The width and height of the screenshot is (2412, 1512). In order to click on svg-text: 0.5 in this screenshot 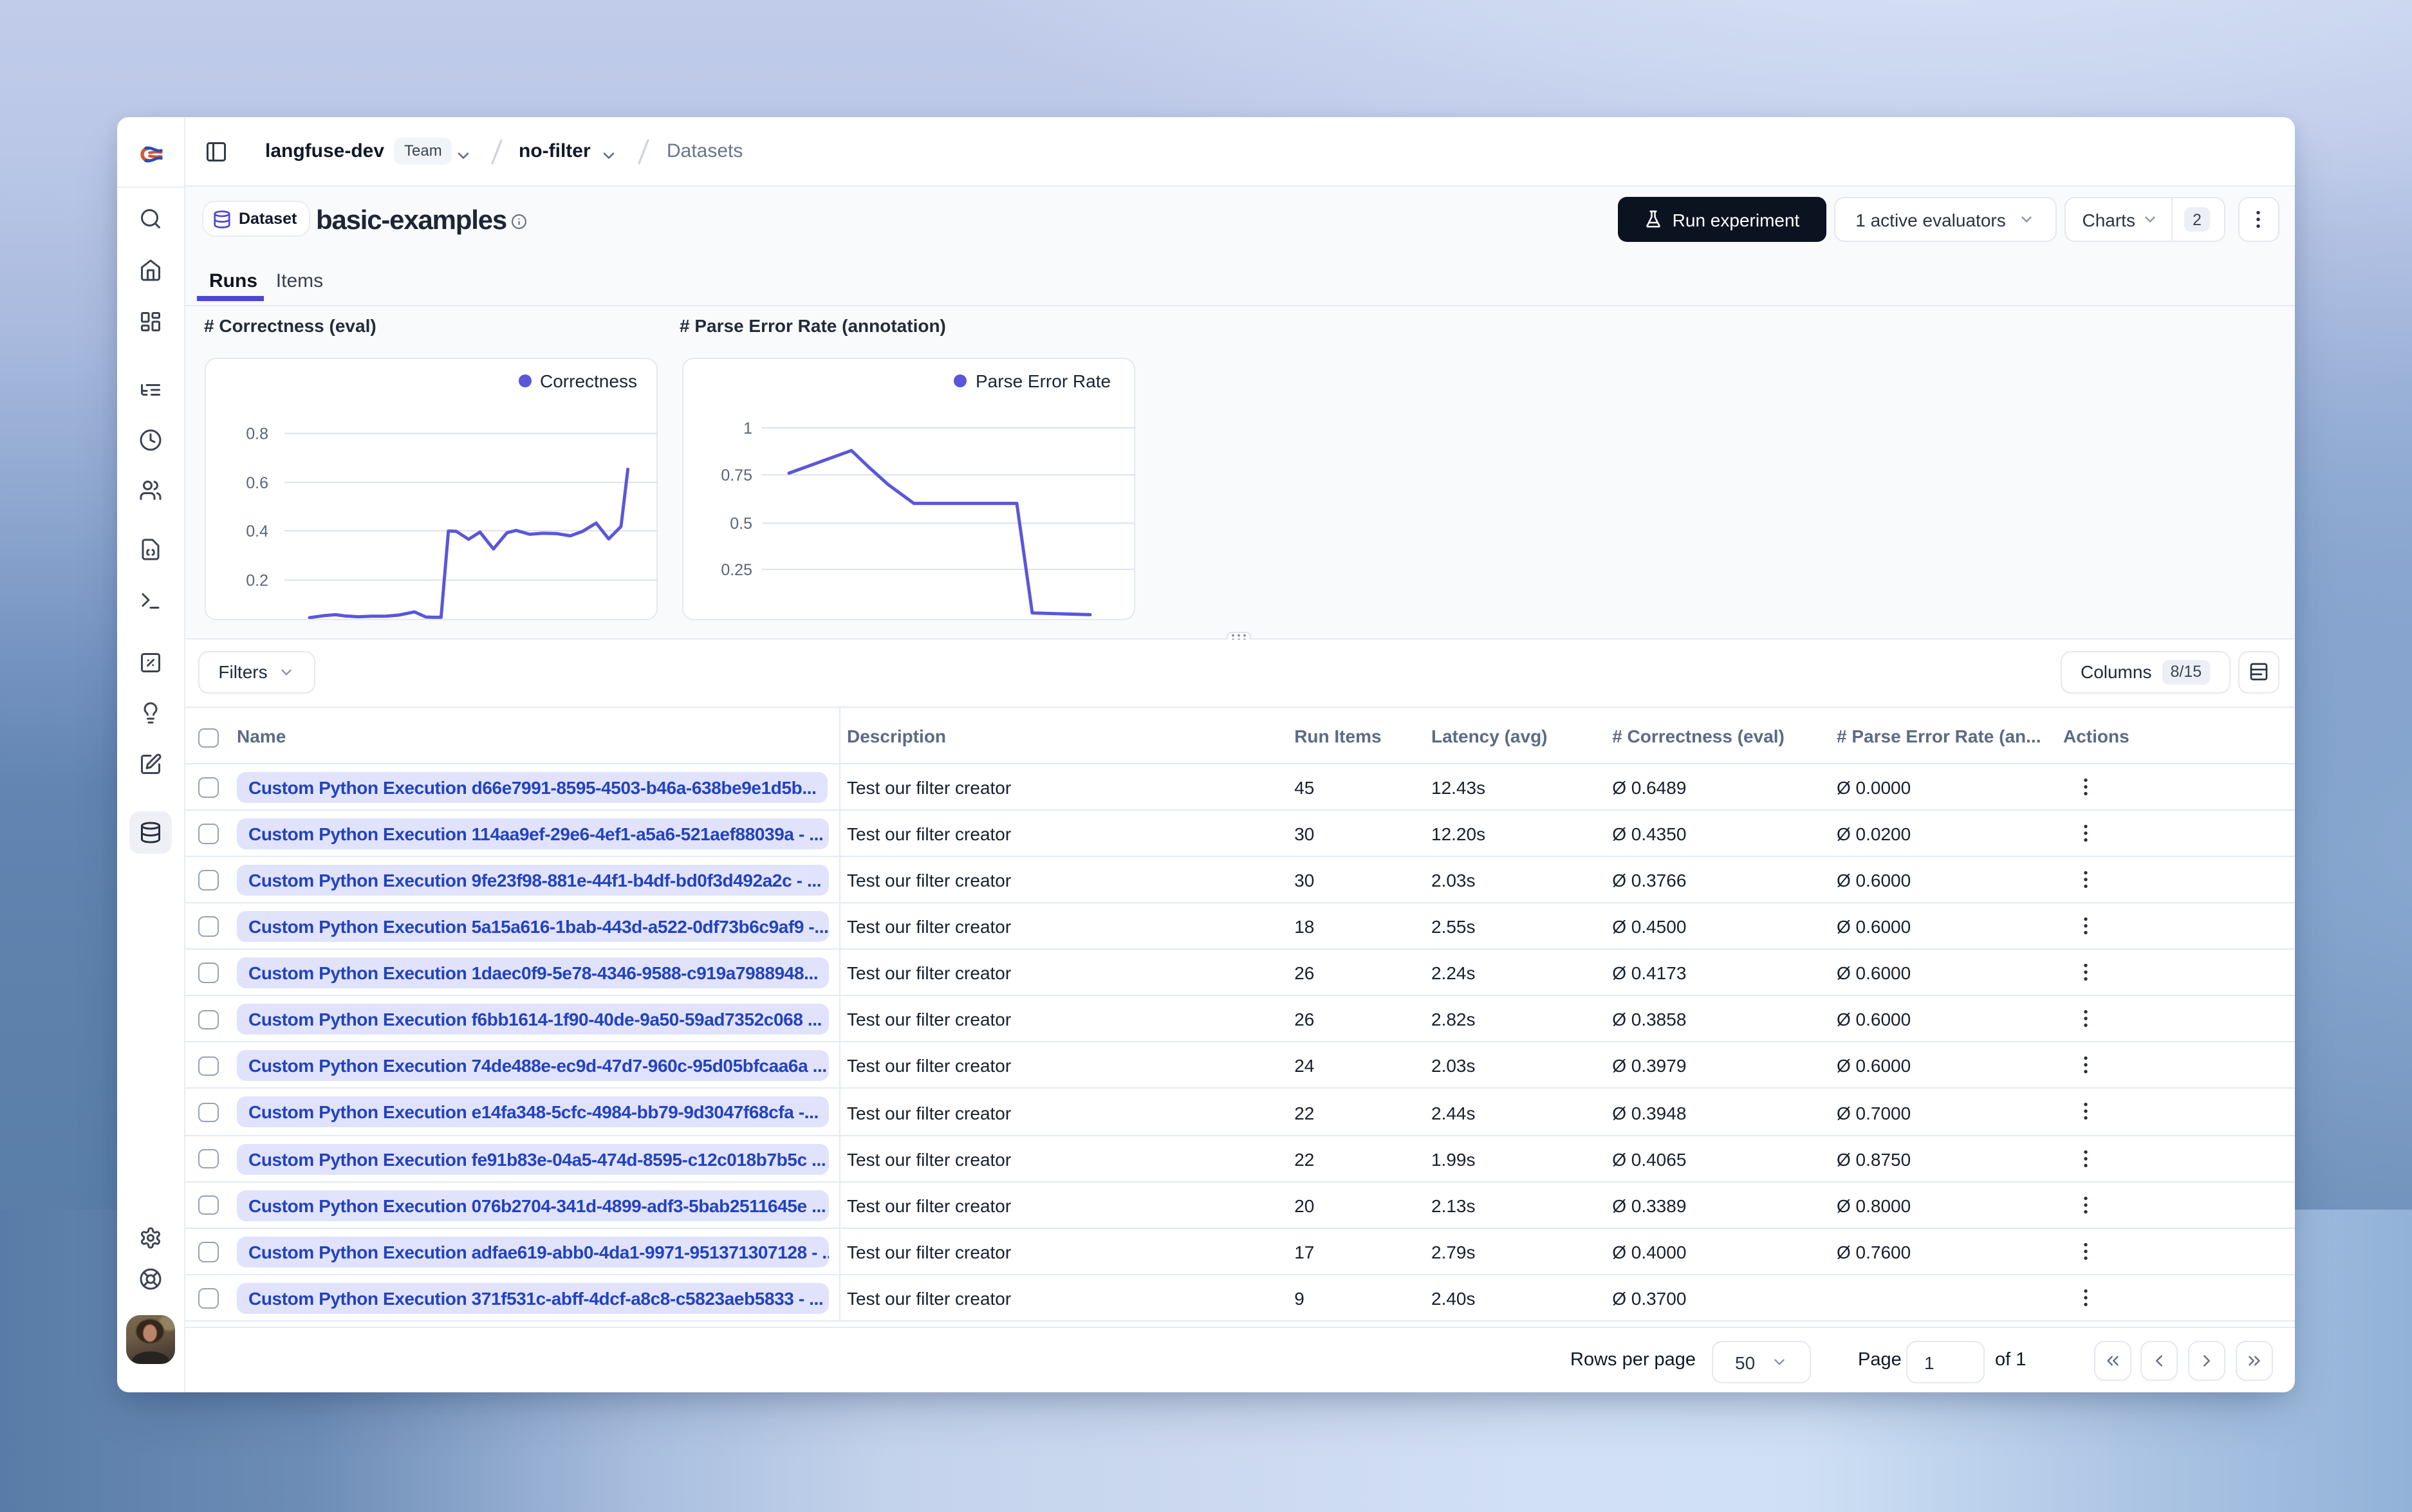, I will do `click(740, 524)`.